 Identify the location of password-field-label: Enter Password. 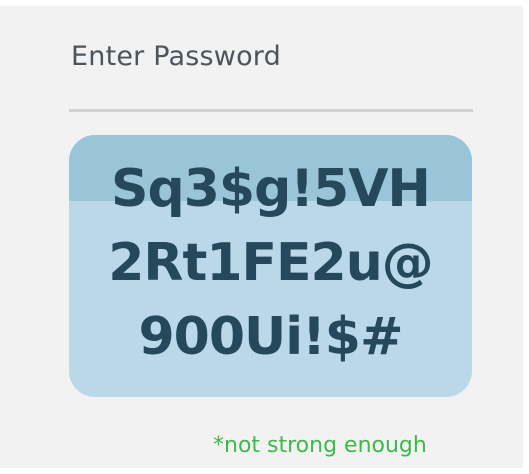
(176, 56).